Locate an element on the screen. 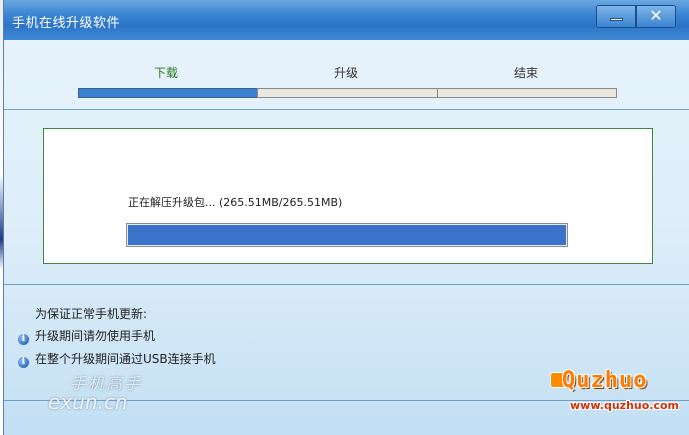  note-item: i 在整个升级期间通过USB连接手机 is located at coordinates (117, 359).